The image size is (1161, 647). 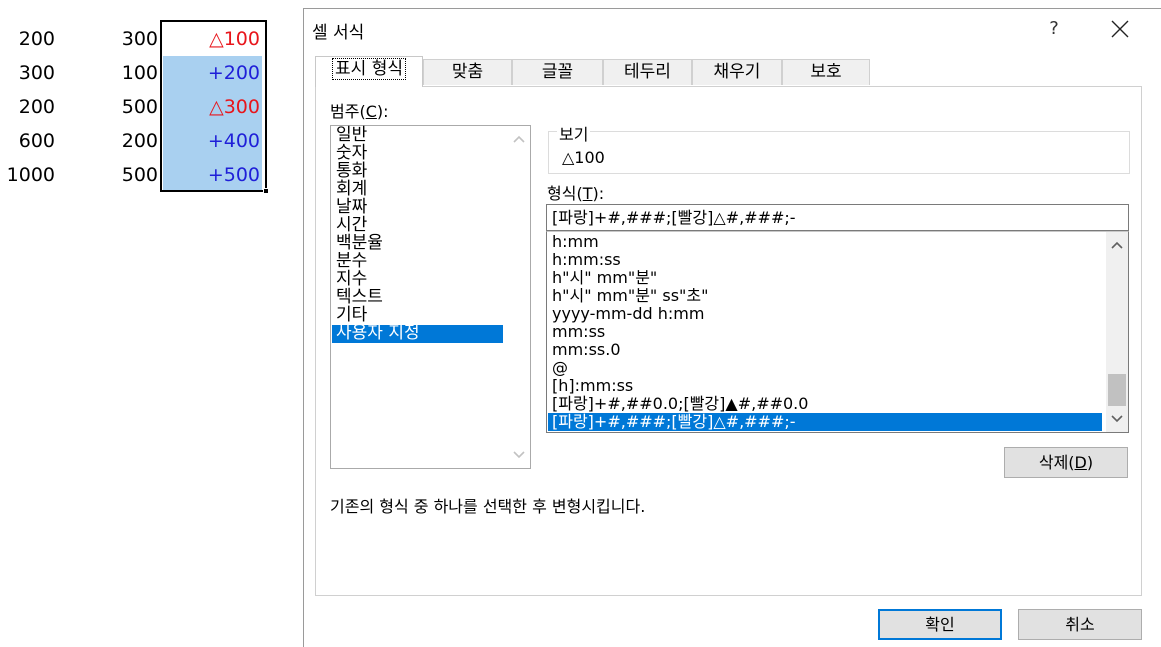 I want to click on close-button, so click(x=1120, y=29).